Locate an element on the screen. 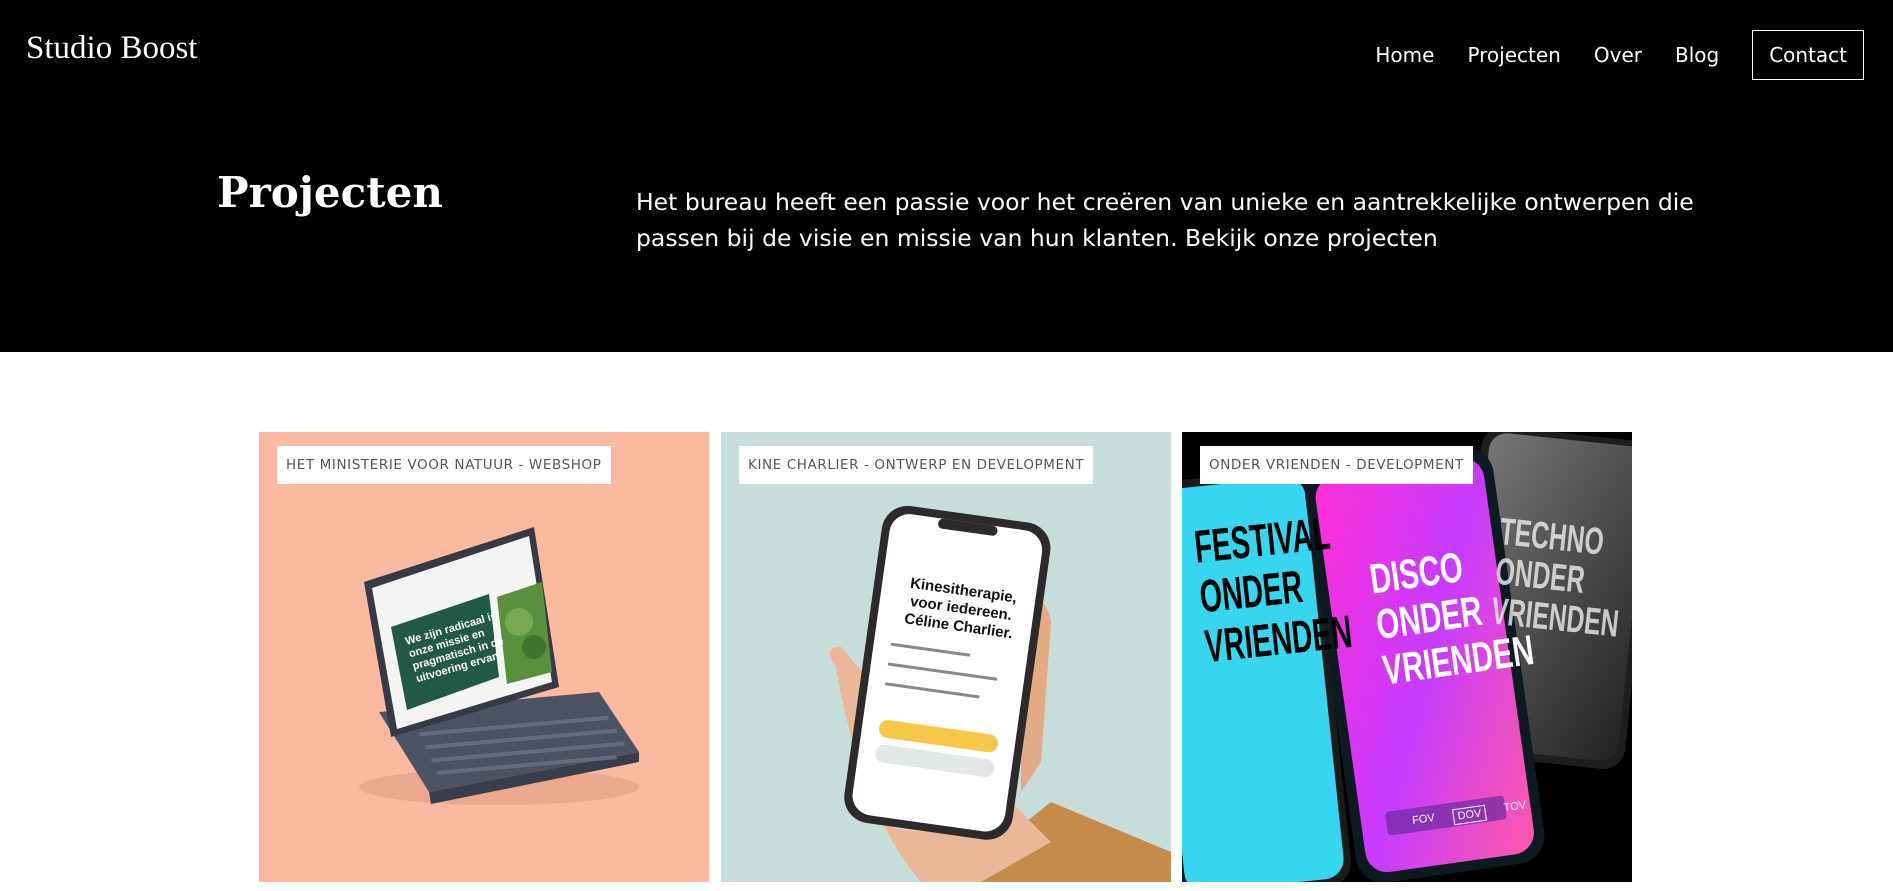  project-tag: KINE CHARLIER - ONTWERP EN DEVELOPMENT is located at coordinates (916, 465).